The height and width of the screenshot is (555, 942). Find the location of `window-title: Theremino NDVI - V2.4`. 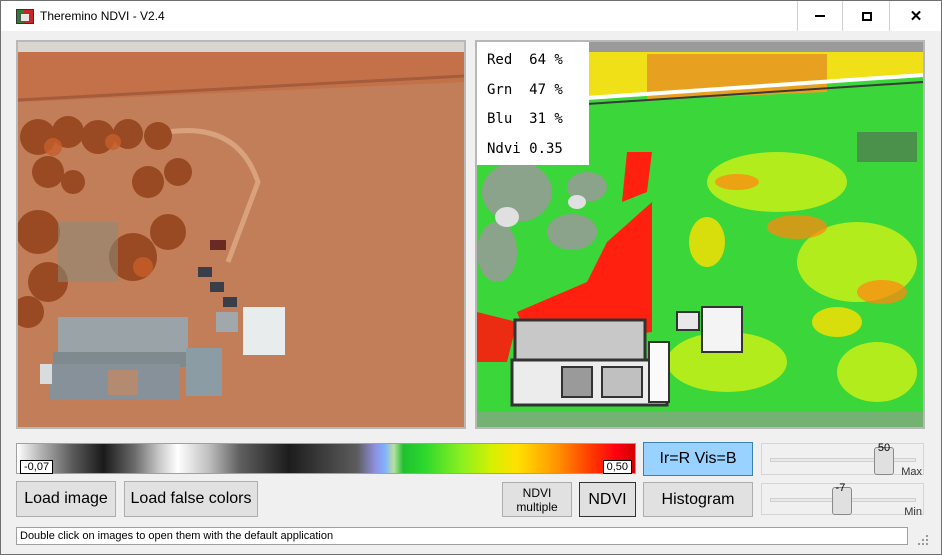

window-title: Theremino NDVI - V2.4 is located at coordinates (102, 16).